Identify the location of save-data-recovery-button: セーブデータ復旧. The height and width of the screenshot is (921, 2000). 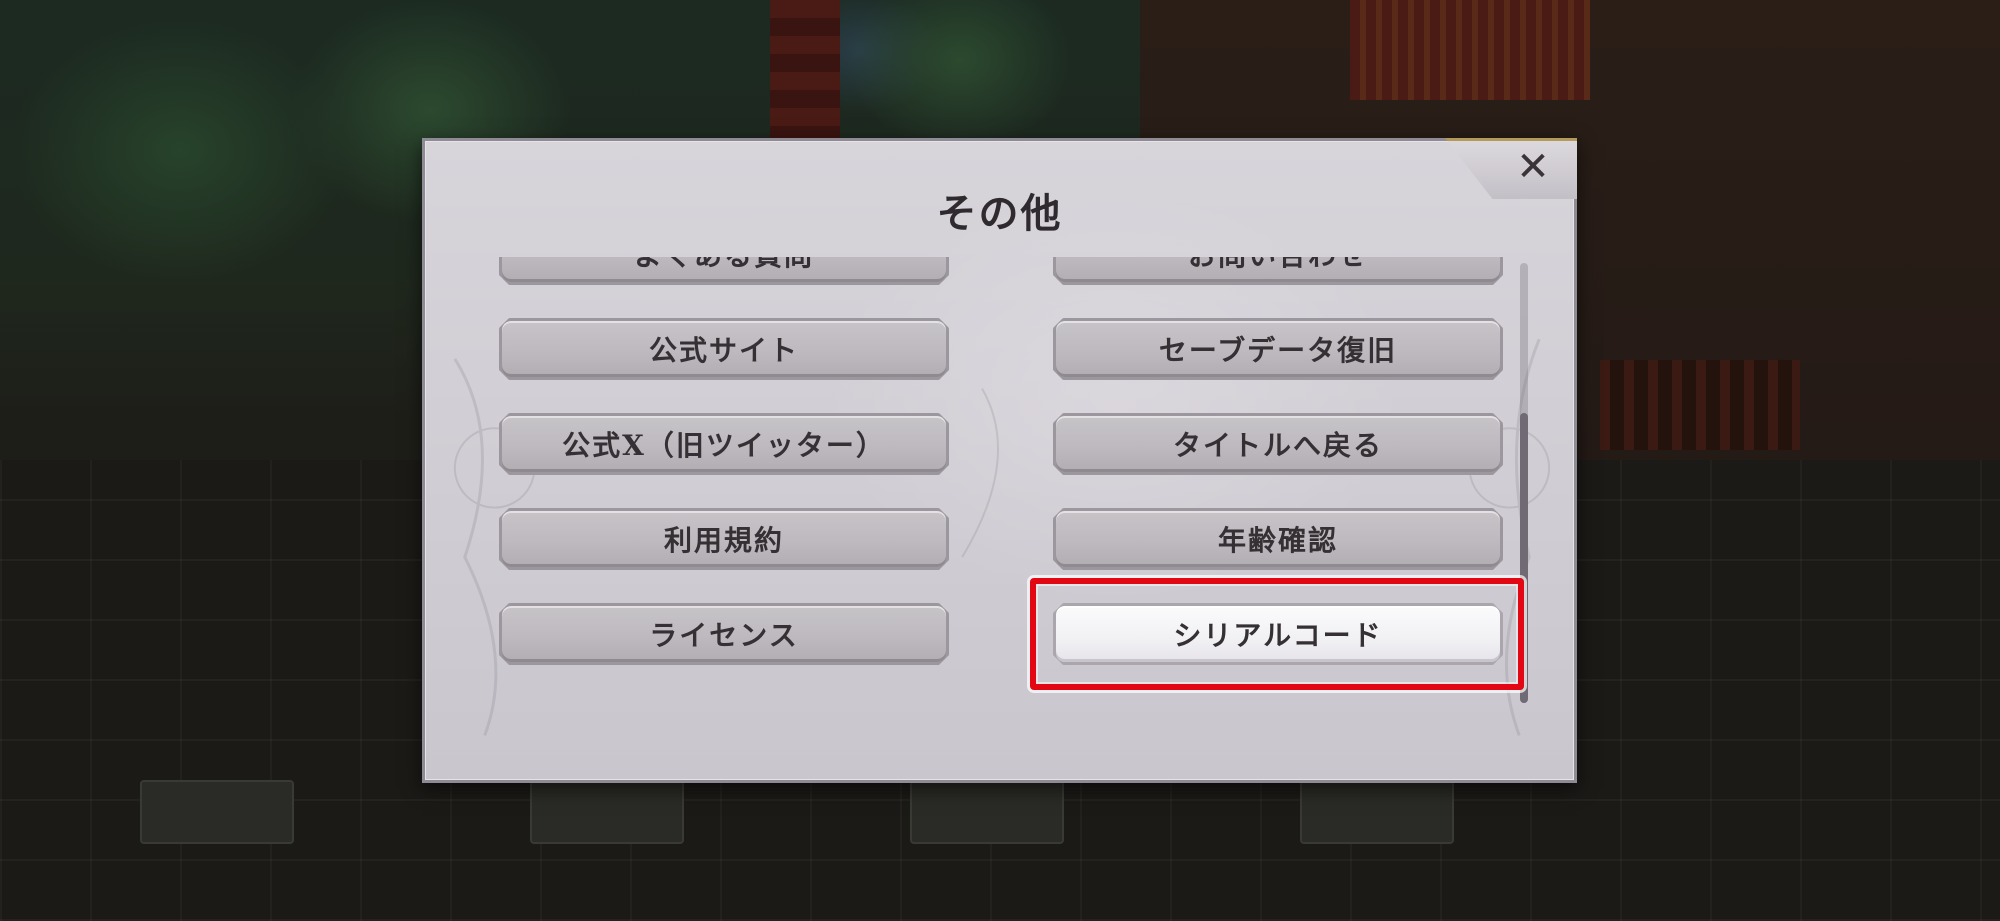
(1278, 349).